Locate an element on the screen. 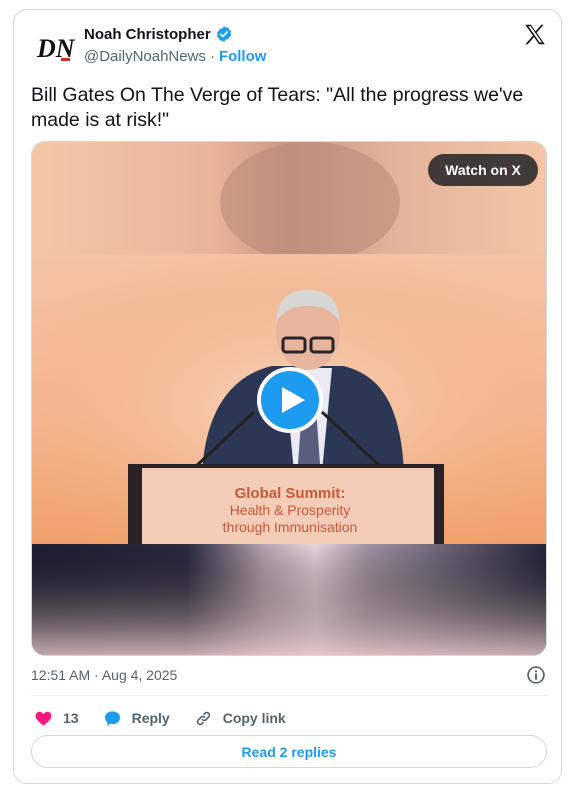 This screenshot has width=573, height=790. lectern-line-1: Health & Prosperity is located at coordinates (290, 510).